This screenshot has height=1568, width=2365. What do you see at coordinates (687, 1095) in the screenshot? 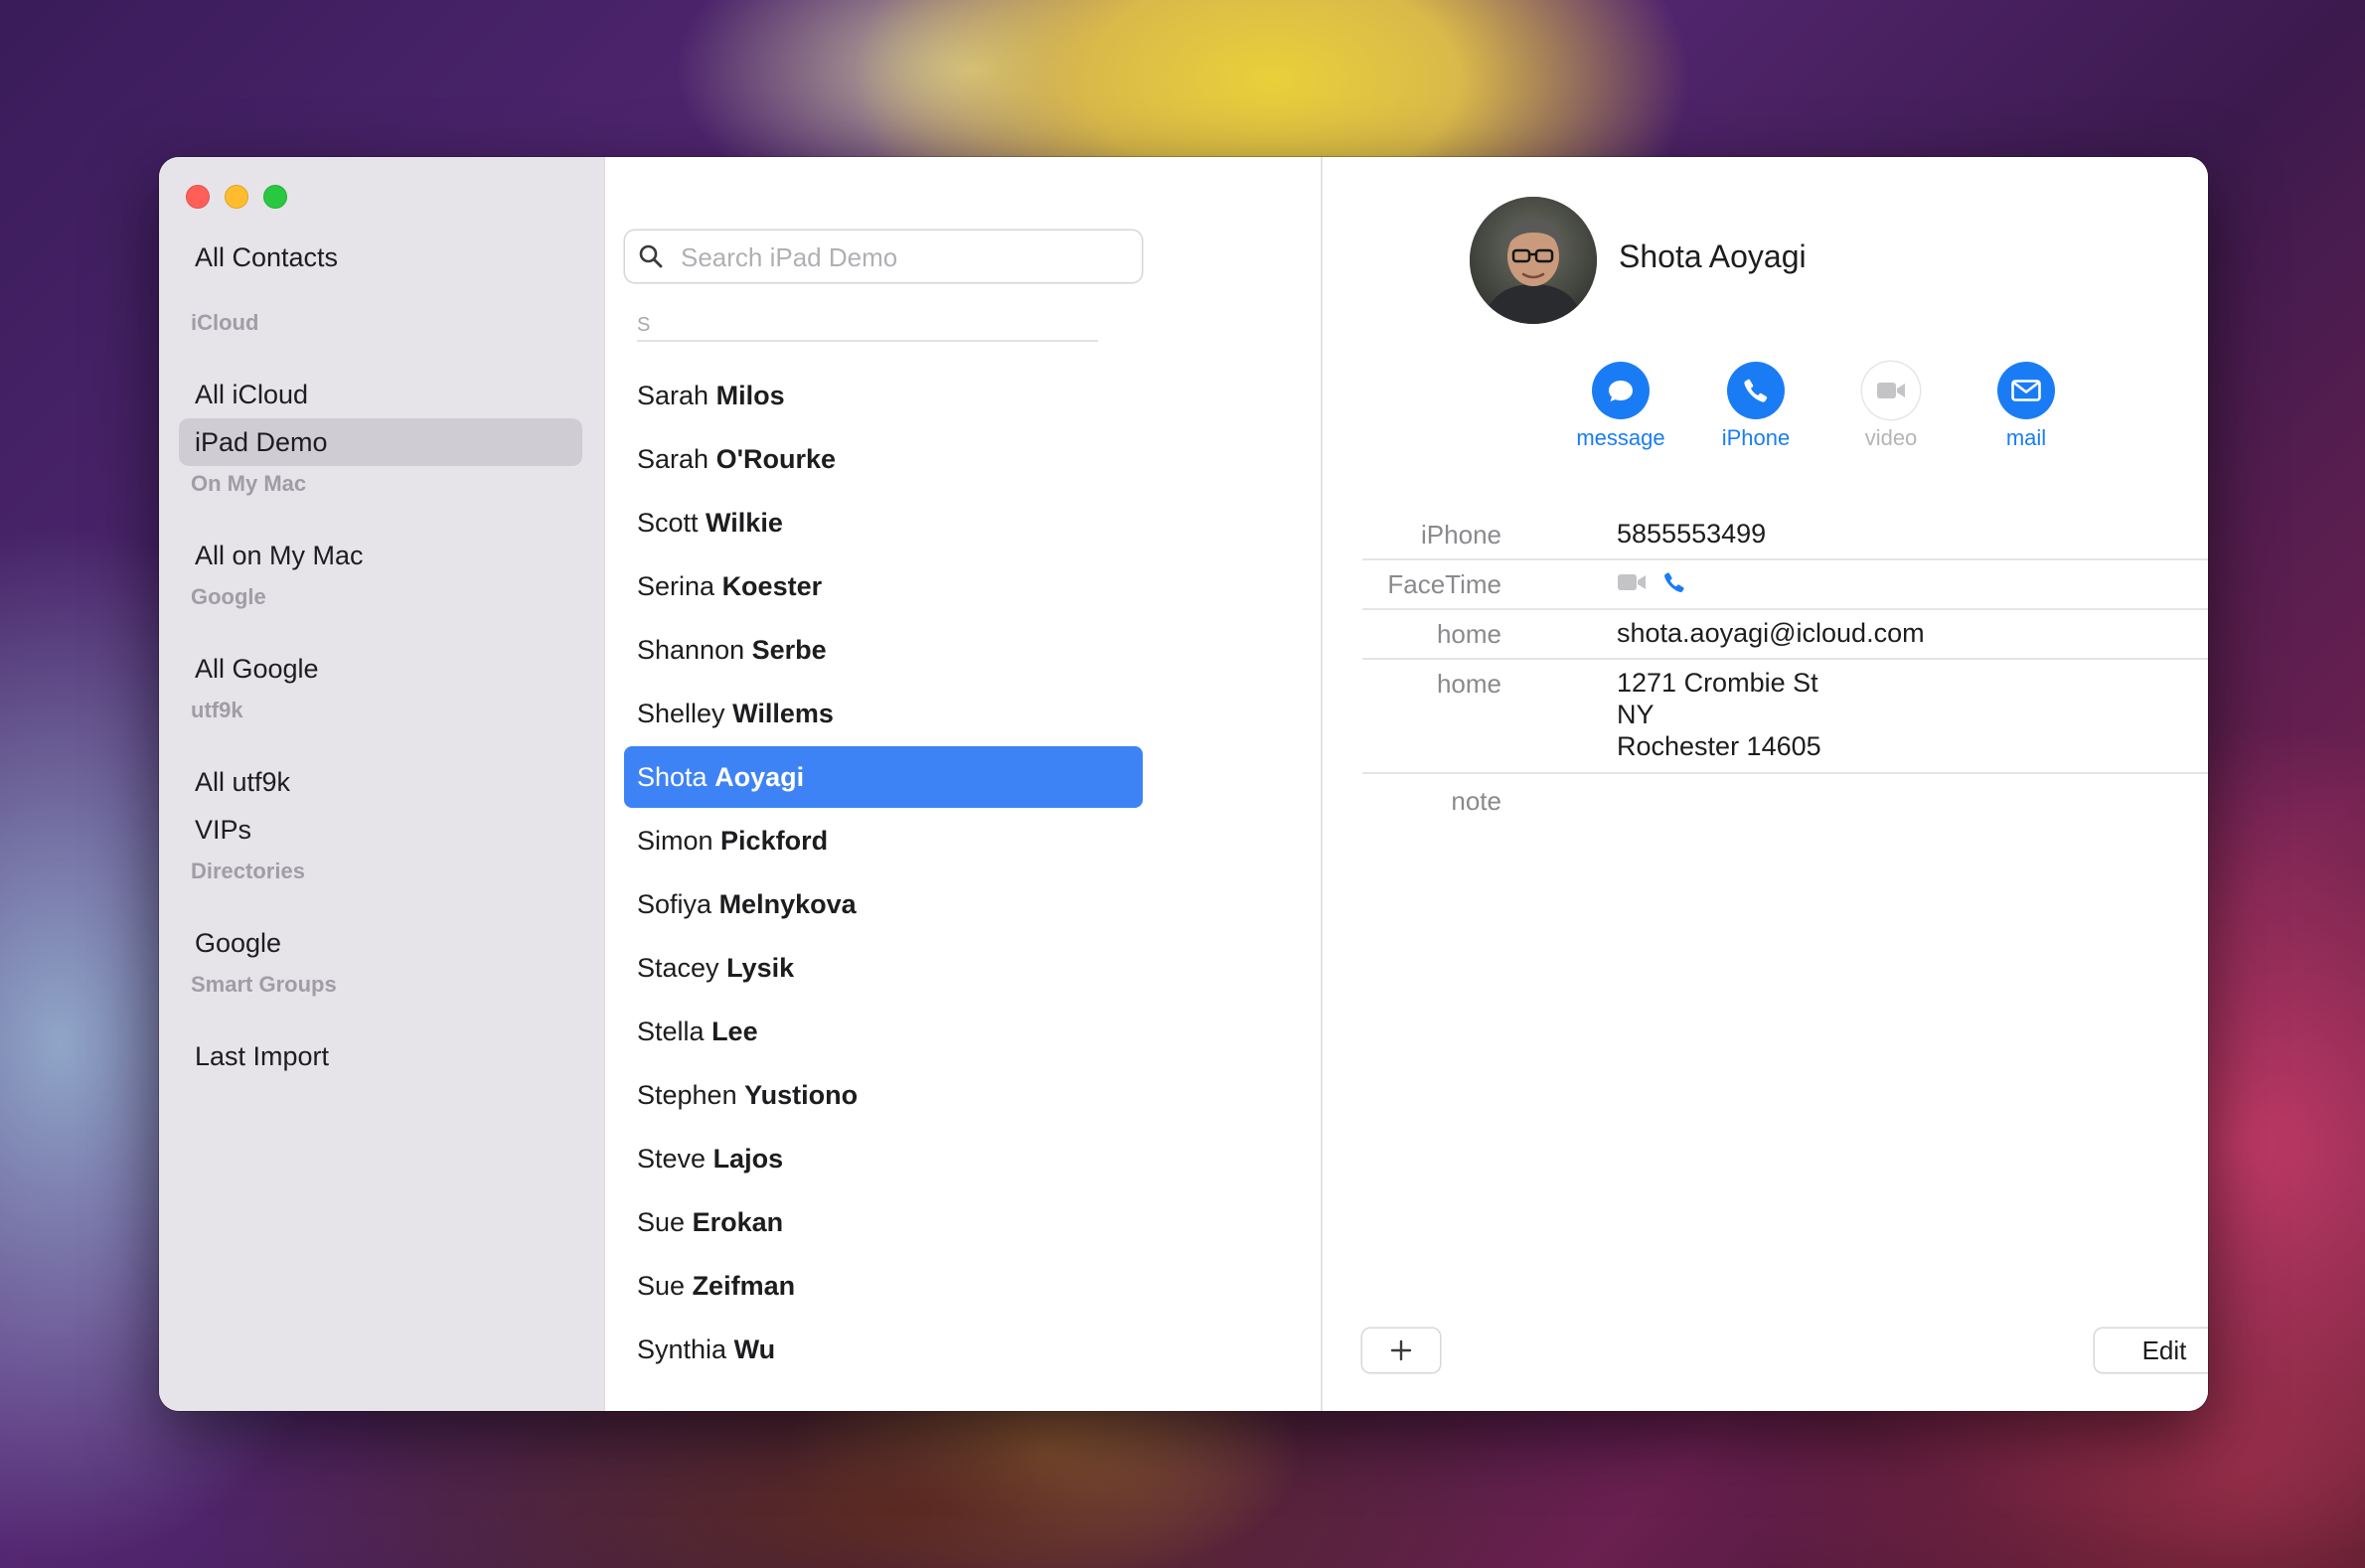
I see `contact-first-name: Stephen` at bounding box center [687, 1095].